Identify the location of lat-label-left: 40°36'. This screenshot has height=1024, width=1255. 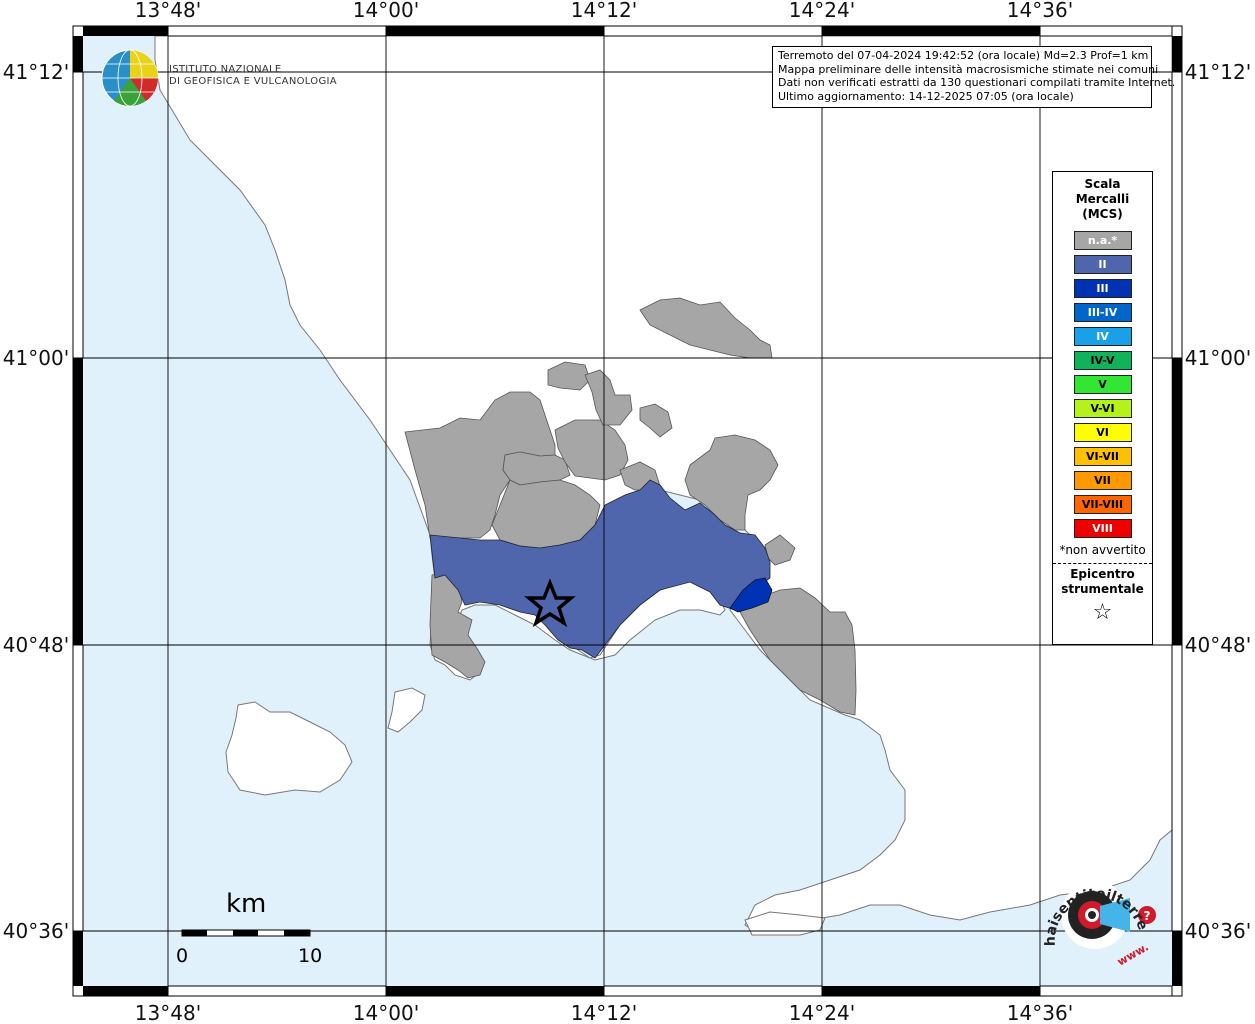
(36, 931).